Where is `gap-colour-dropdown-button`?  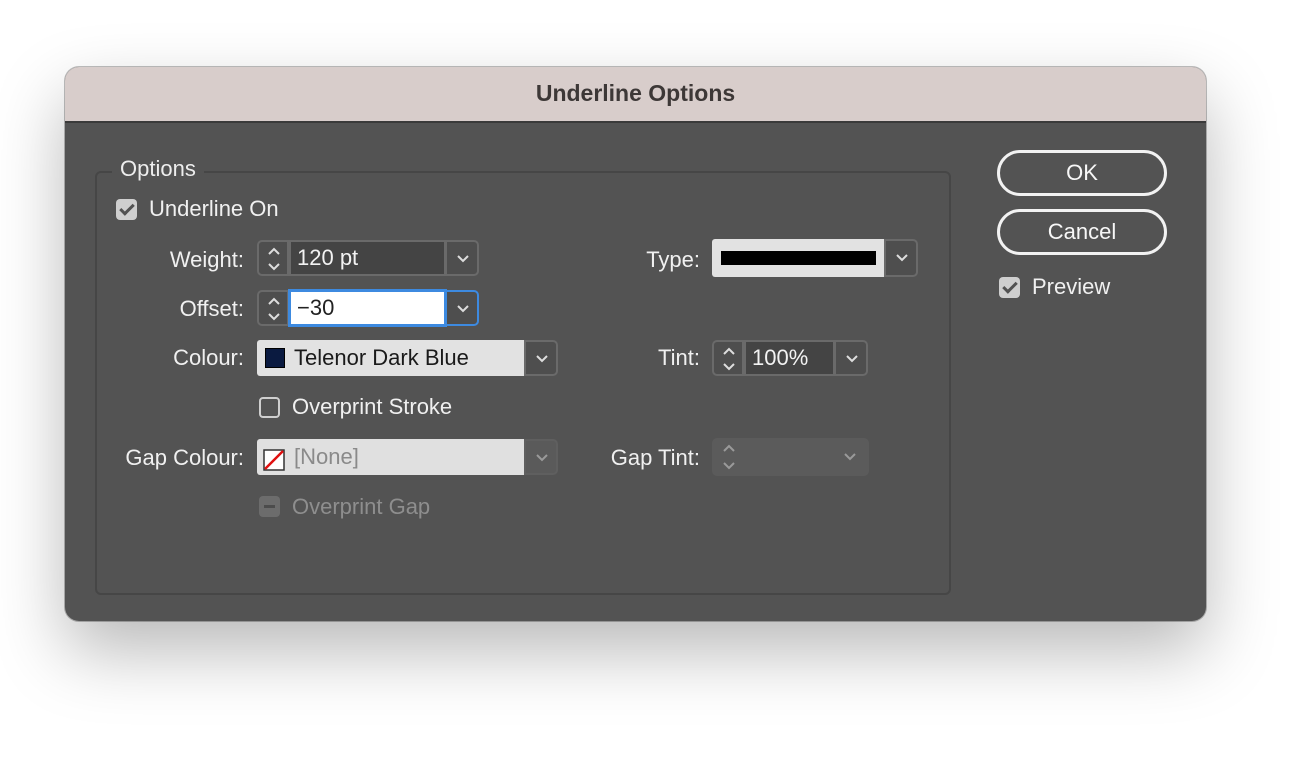
gap-colour-dropdown-button is located at coordinates (541, 457).